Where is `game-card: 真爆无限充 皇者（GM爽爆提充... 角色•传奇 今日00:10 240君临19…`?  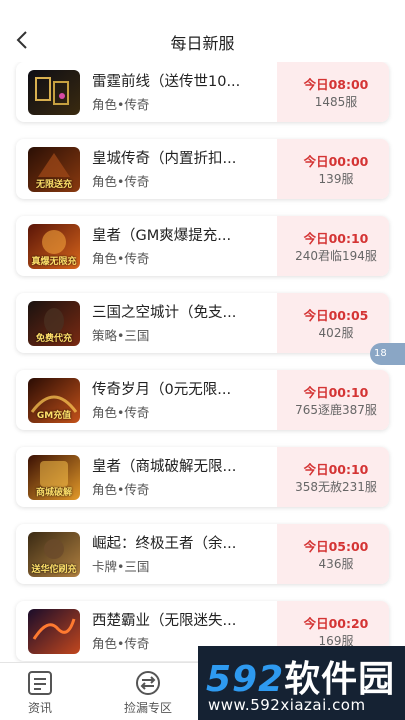 game-card: 真爆无限充 皇者（GM爽爆提充... 角色•传奇 今日00:10 240君临19… is located at coordinates (202, 246).